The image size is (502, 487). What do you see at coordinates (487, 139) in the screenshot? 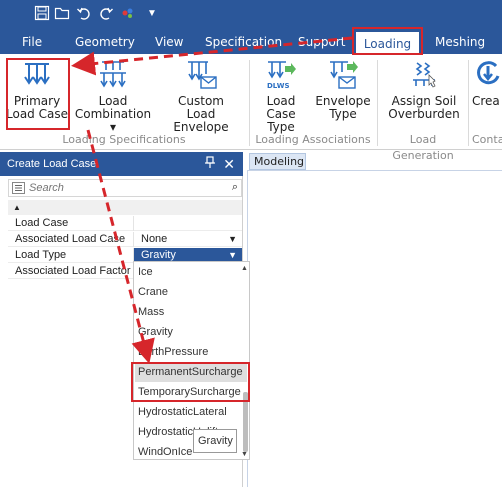
I see `group-label-conta: Conta` at bounding box center [487, 139].